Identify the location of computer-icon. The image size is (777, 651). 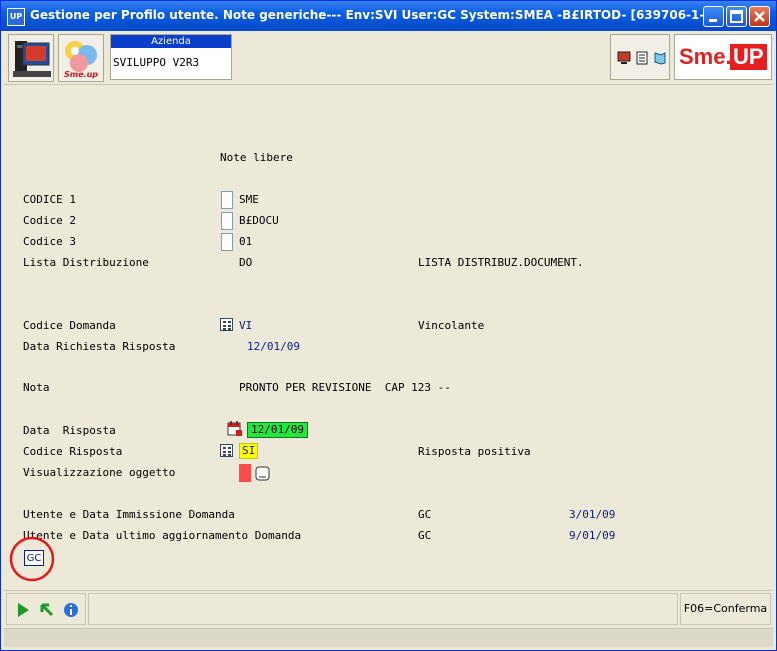
(32, 59).